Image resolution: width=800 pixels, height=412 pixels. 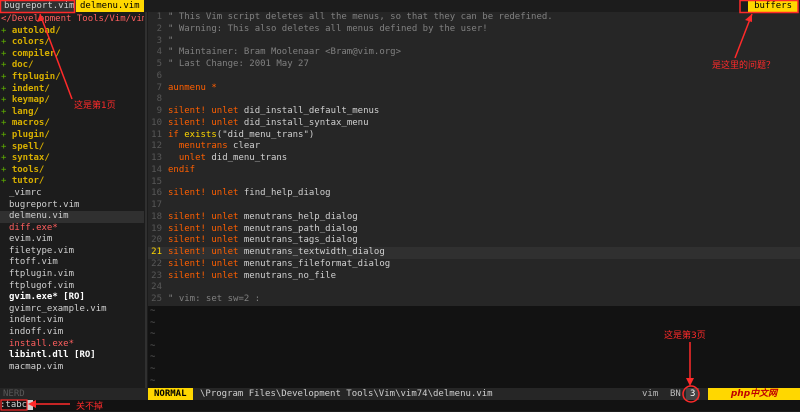 I want to click on buffer-number: 3, so click(x=693, y=394).